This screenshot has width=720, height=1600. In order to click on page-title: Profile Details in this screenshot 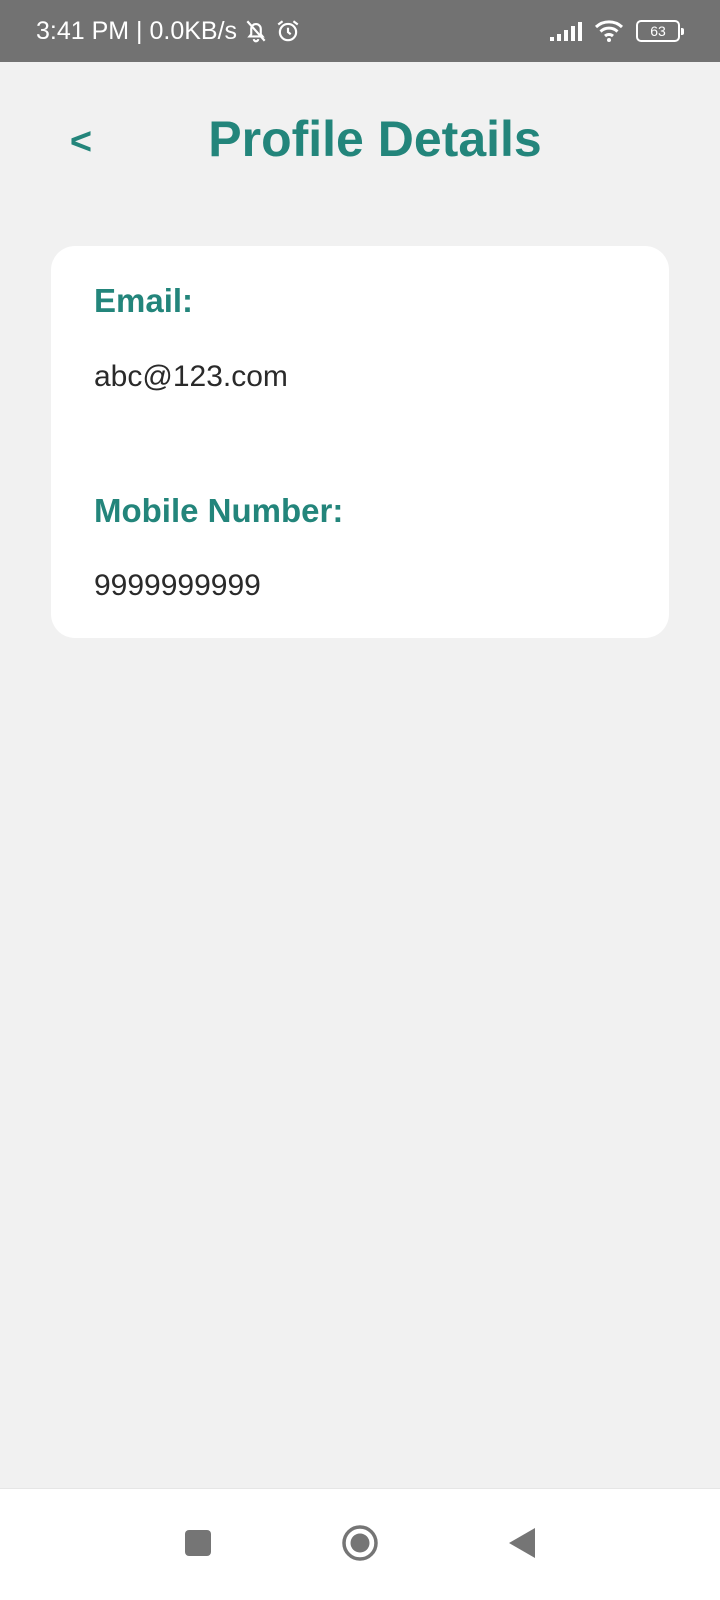, I will do `click(375, 139)`.